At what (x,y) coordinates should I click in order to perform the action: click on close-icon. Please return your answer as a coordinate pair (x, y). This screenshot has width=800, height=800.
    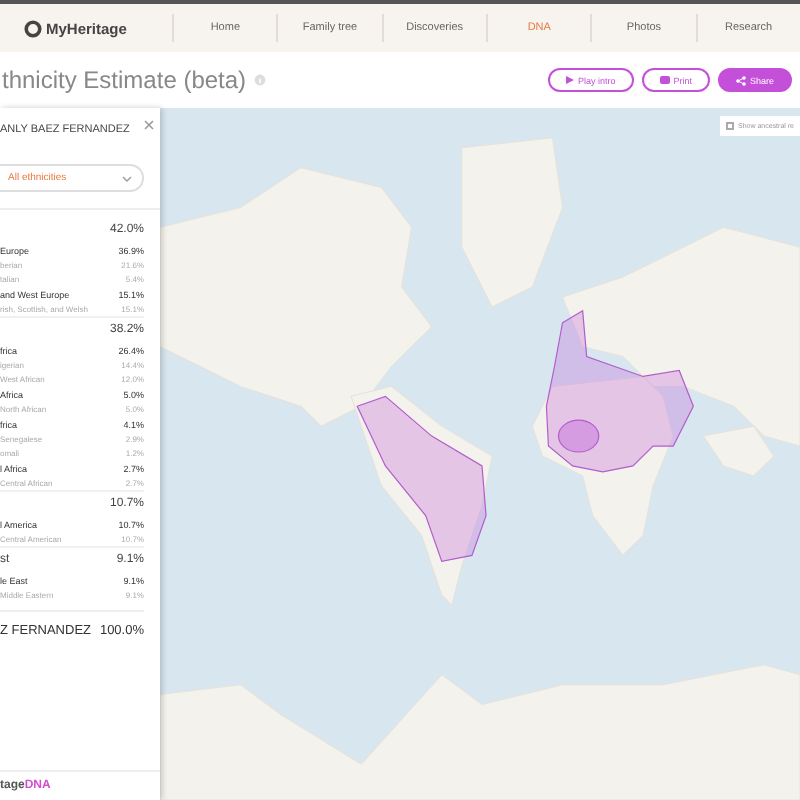
    Looking at the image, I should click on (149, 125).